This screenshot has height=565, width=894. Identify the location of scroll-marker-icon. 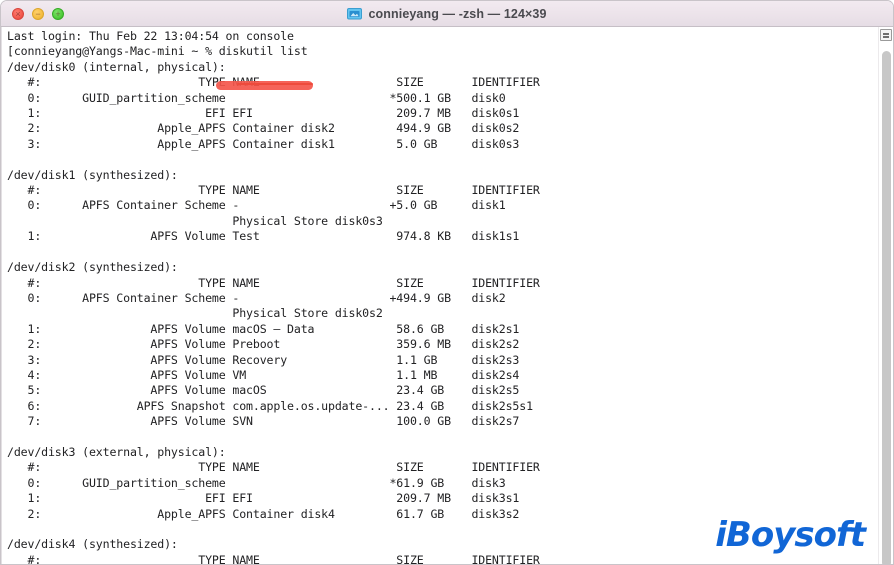
(886, 35).